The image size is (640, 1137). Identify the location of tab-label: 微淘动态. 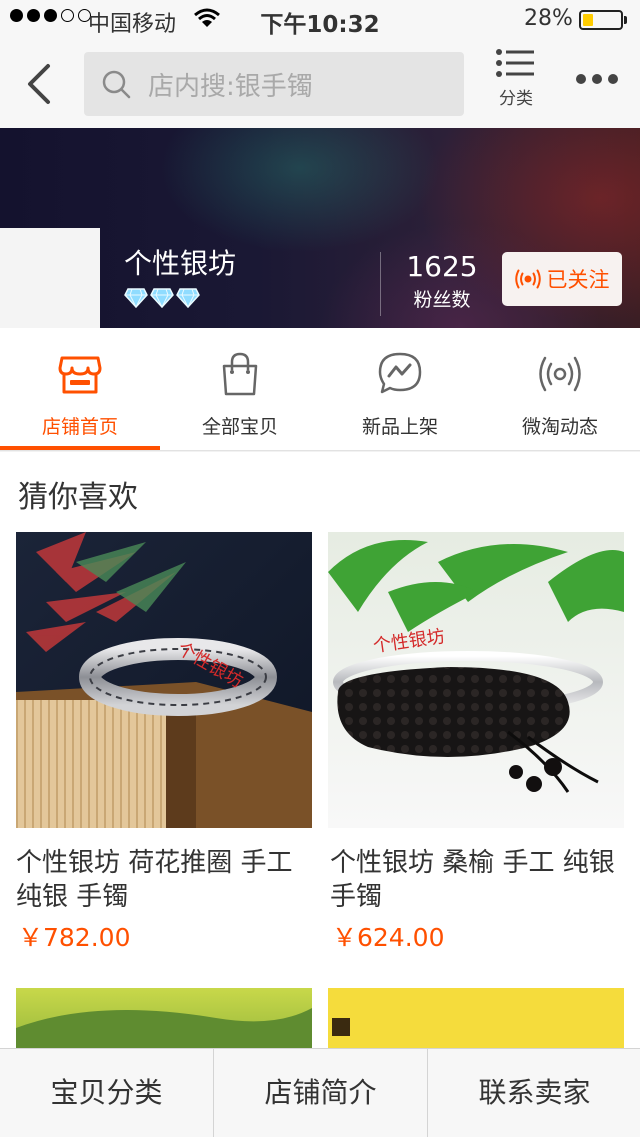
(559, 427).